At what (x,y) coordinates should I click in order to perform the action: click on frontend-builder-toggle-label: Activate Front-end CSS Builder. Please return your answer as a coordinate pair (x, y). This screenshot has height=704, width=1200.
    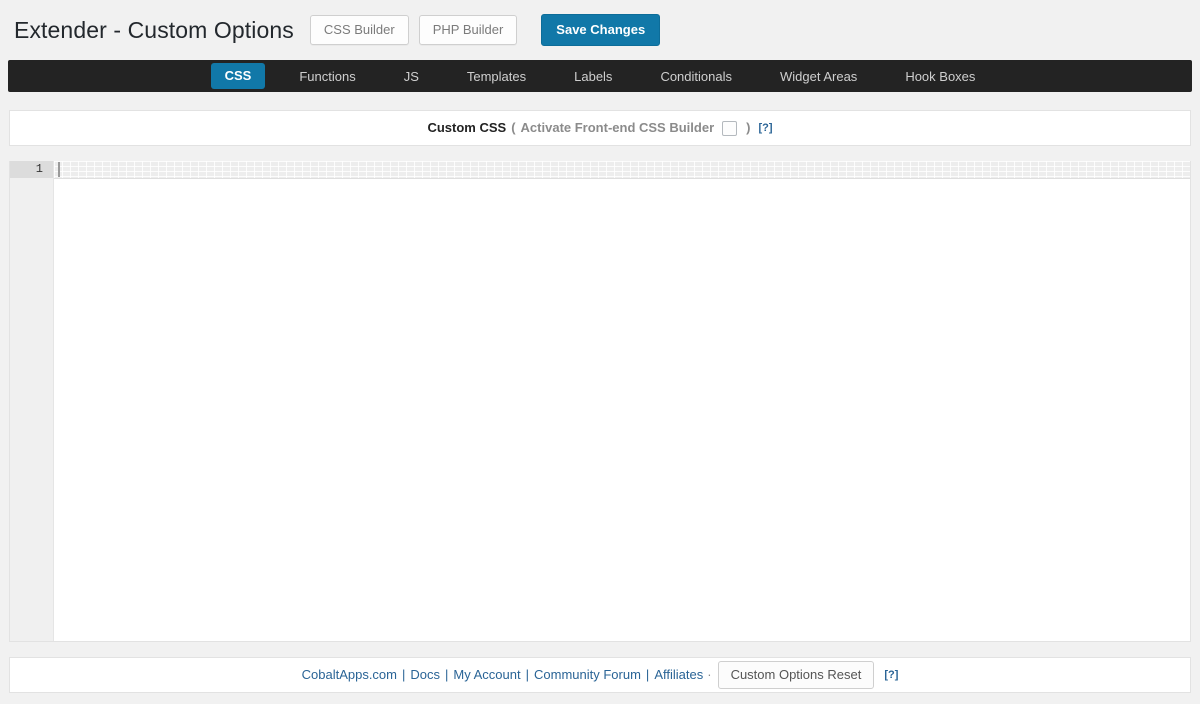
    Looking at the image, I should click on (617, 127).